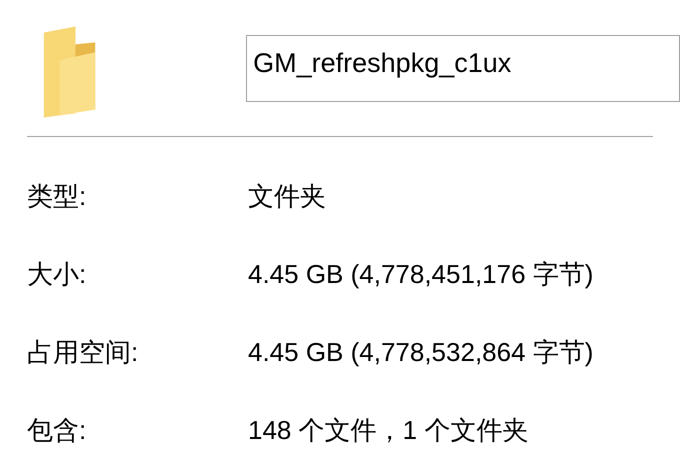 The image size is (680, 465). What do you see at coordinates (463, 68) in the screenshot?
I see `name-field: GM_refreshpkg_c1ux` at bounding box center [463, 68].